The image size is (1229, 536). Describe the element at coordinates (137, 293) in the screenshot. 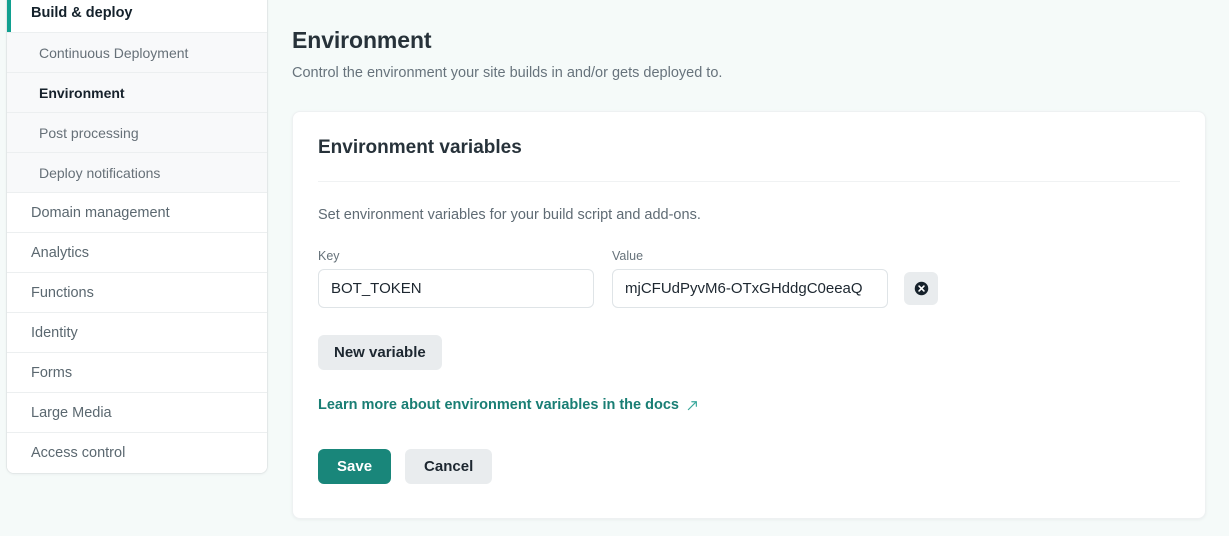

I see `sidebar-item-functions: Functions` at that location.